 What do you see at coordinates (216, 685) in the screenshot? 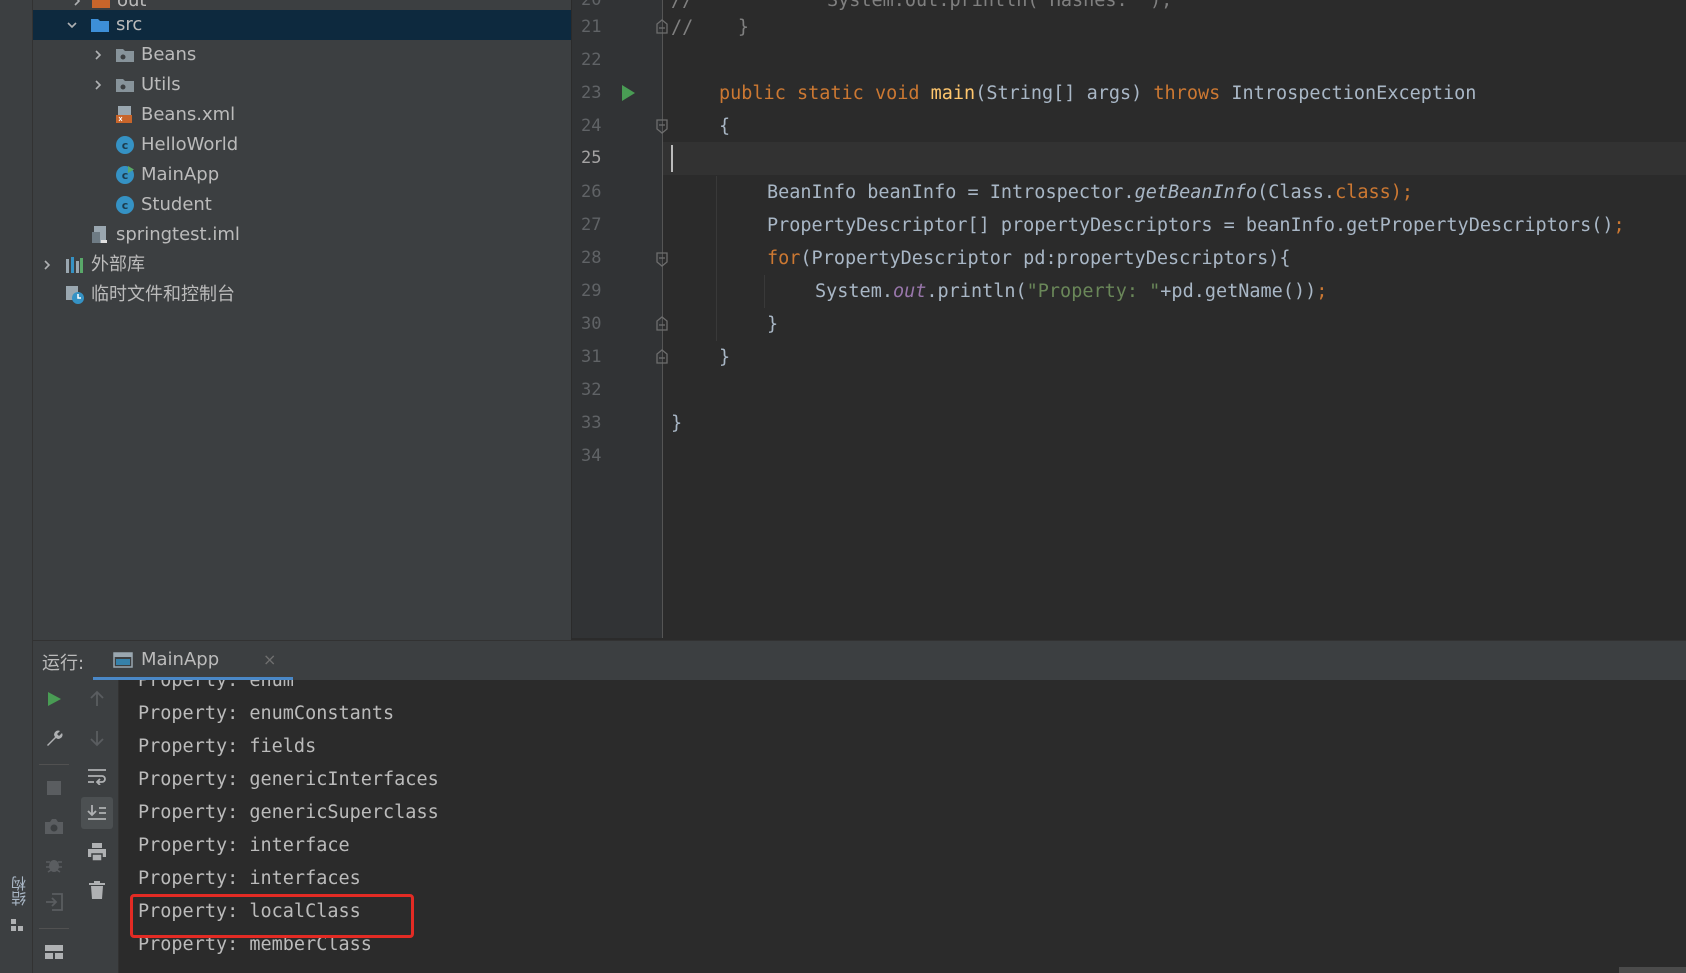
I see `console-line: Property: enum` at bounding box center [216, 685].